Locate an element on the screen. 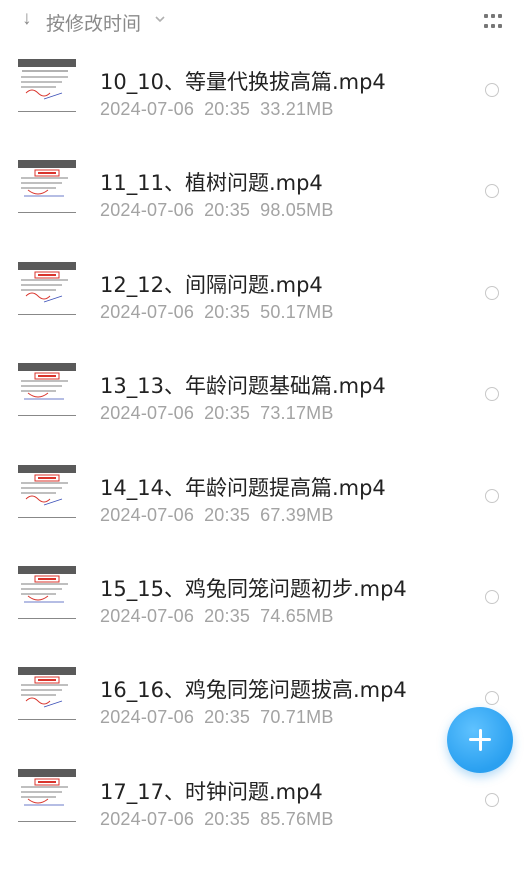 This screenshot has height=873, width=532. file-meta: 2024-07-06 20:35 70.71MB is located at coordinates (217, 717).